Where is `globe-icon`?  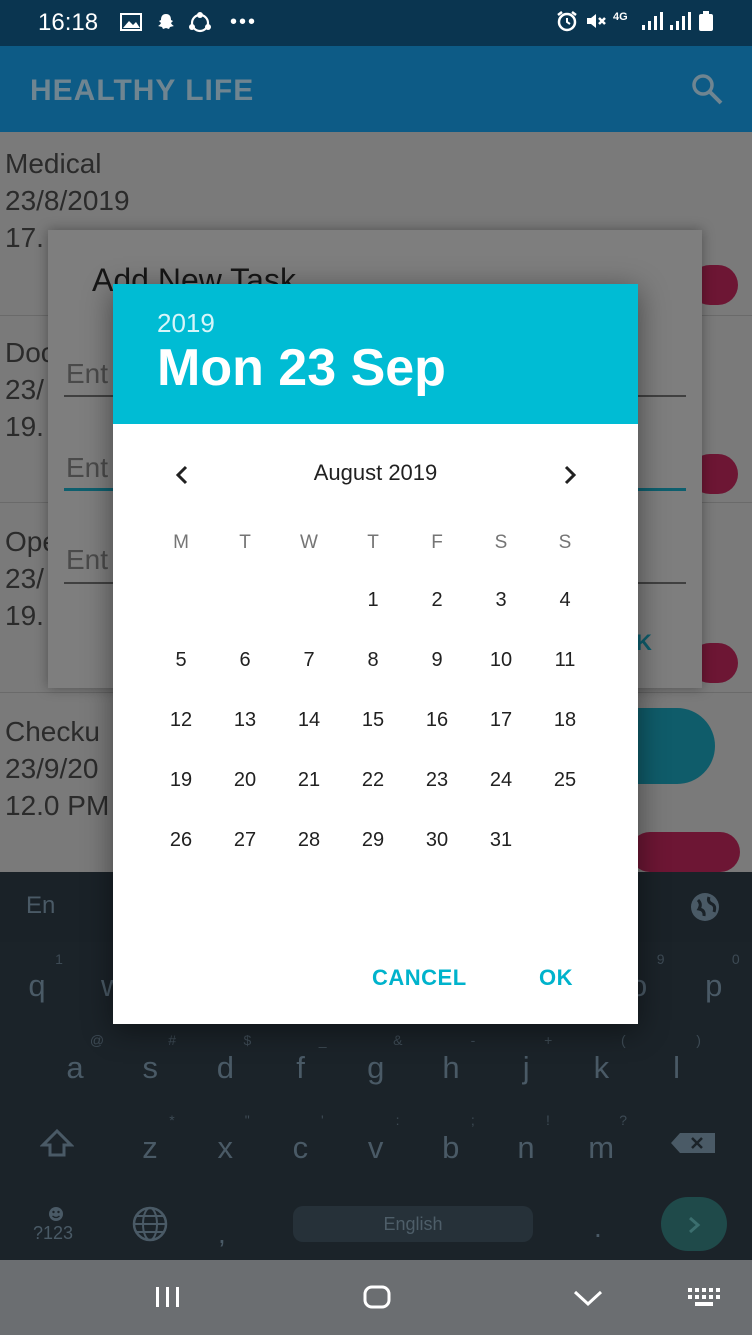 globe-icon is located at coordinates (705, 909).